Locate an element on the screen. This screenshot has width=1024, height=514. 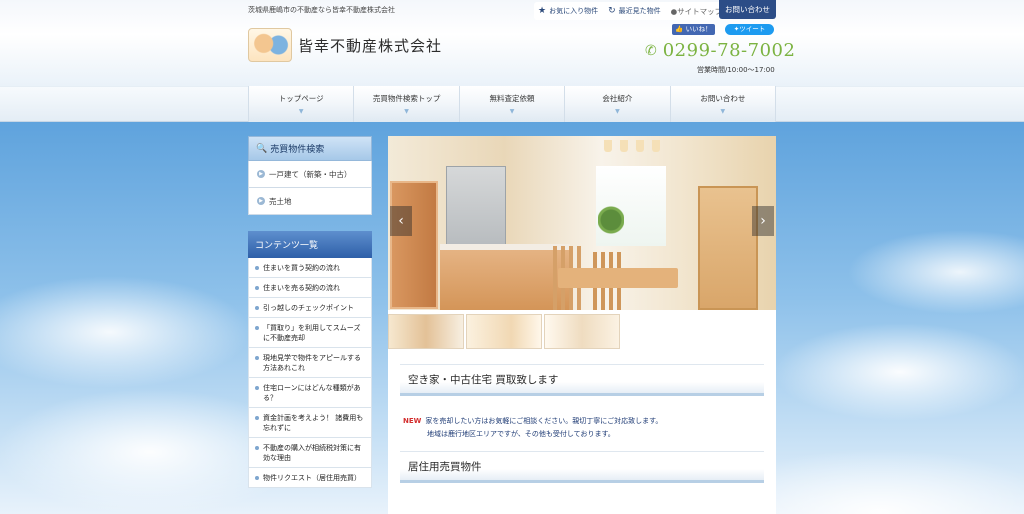
news-line: NEW 家を売却したい方はお気軽にご相談ください。親切丁寧にご対応致します。 is located at coordinates (583, 421).